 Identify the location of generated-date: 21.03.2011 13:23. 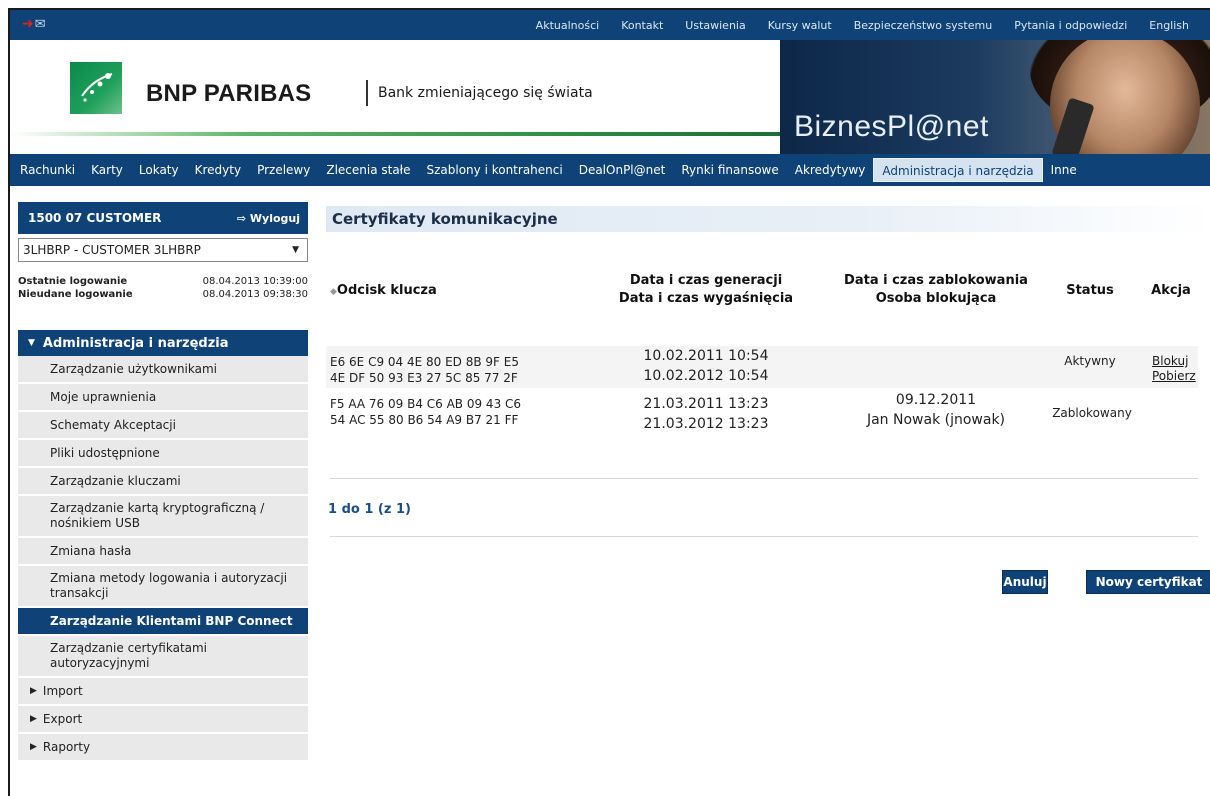
(706, 404).